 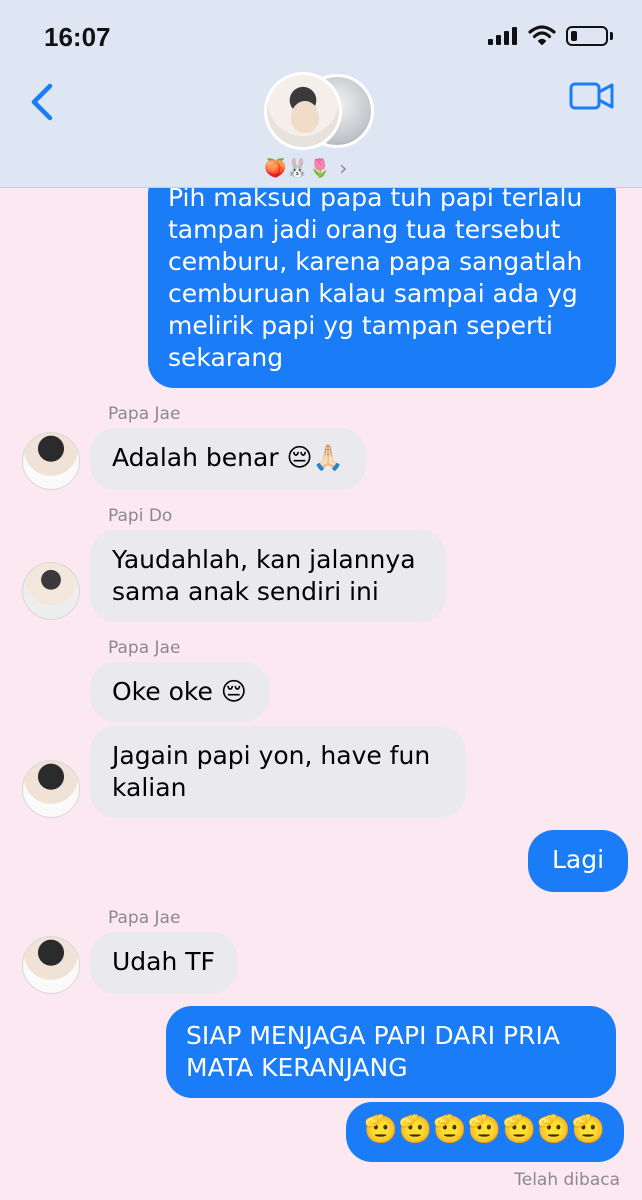 I want to click on back-chevron-icon, so click(x=42, y=102).